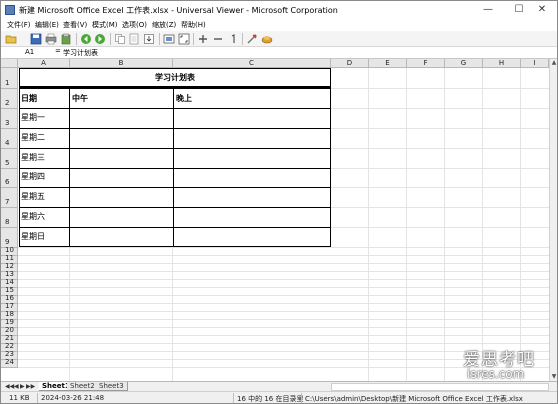  What do you see at coordinates (29, 99) in the screenshot?
I see `header-date: 日期` at bounding box center [29, 99].